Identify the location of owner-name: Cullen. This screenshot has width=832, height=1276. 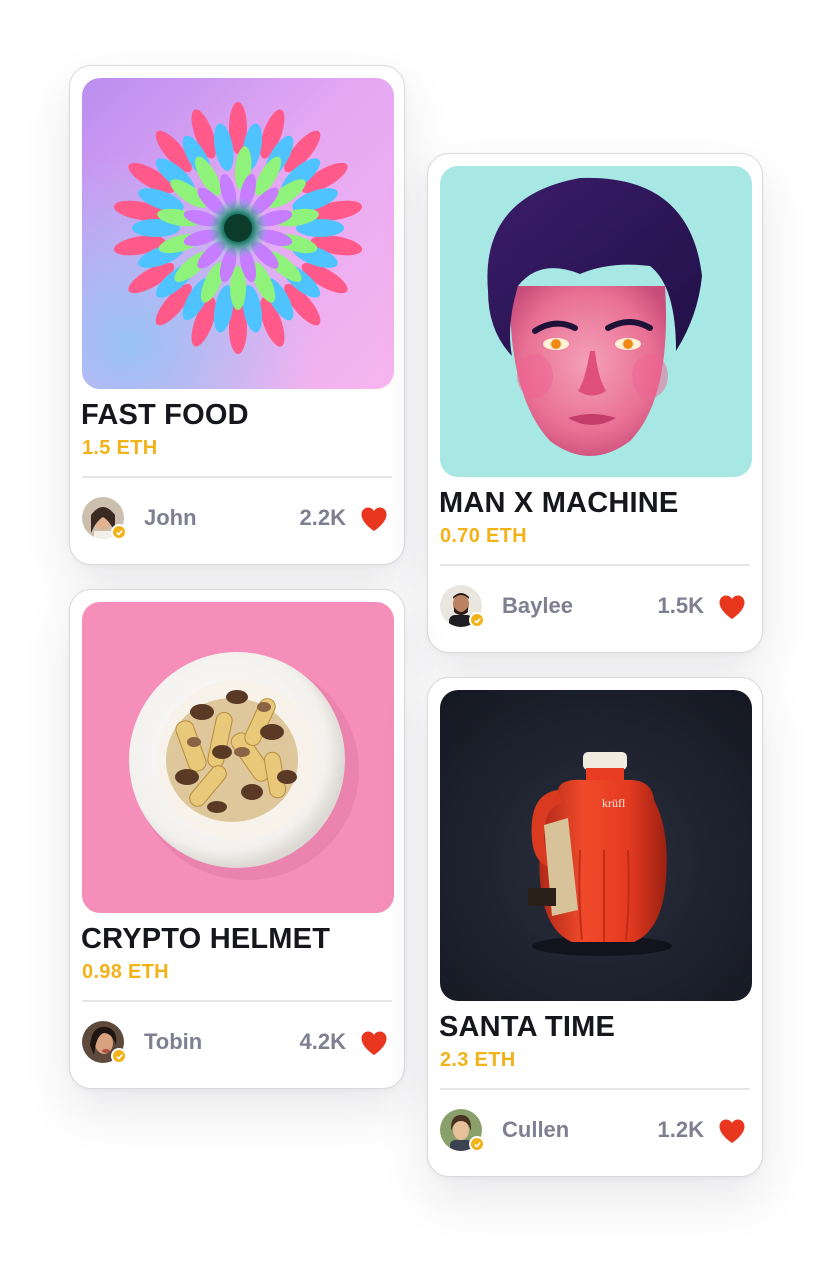
(535, 1130).